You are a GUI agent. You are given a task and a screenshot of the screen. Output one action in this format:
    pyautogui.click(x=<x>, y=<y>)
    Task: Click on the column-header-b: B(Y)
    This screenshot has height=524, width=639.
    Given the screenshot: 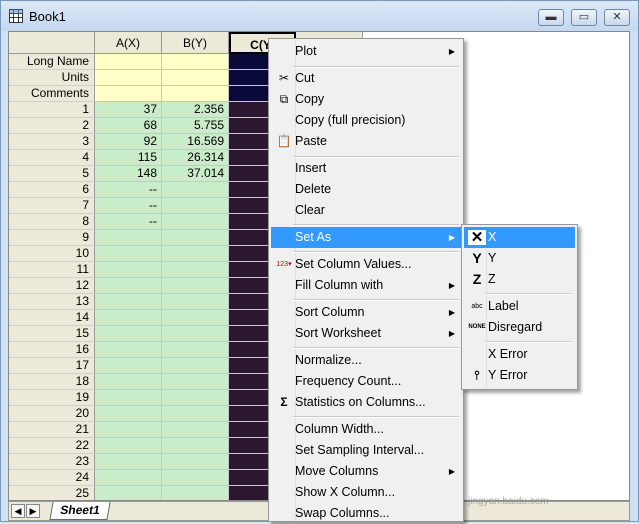 What is the action you would take?
    pyautogui.click(x=195, y=43)
    